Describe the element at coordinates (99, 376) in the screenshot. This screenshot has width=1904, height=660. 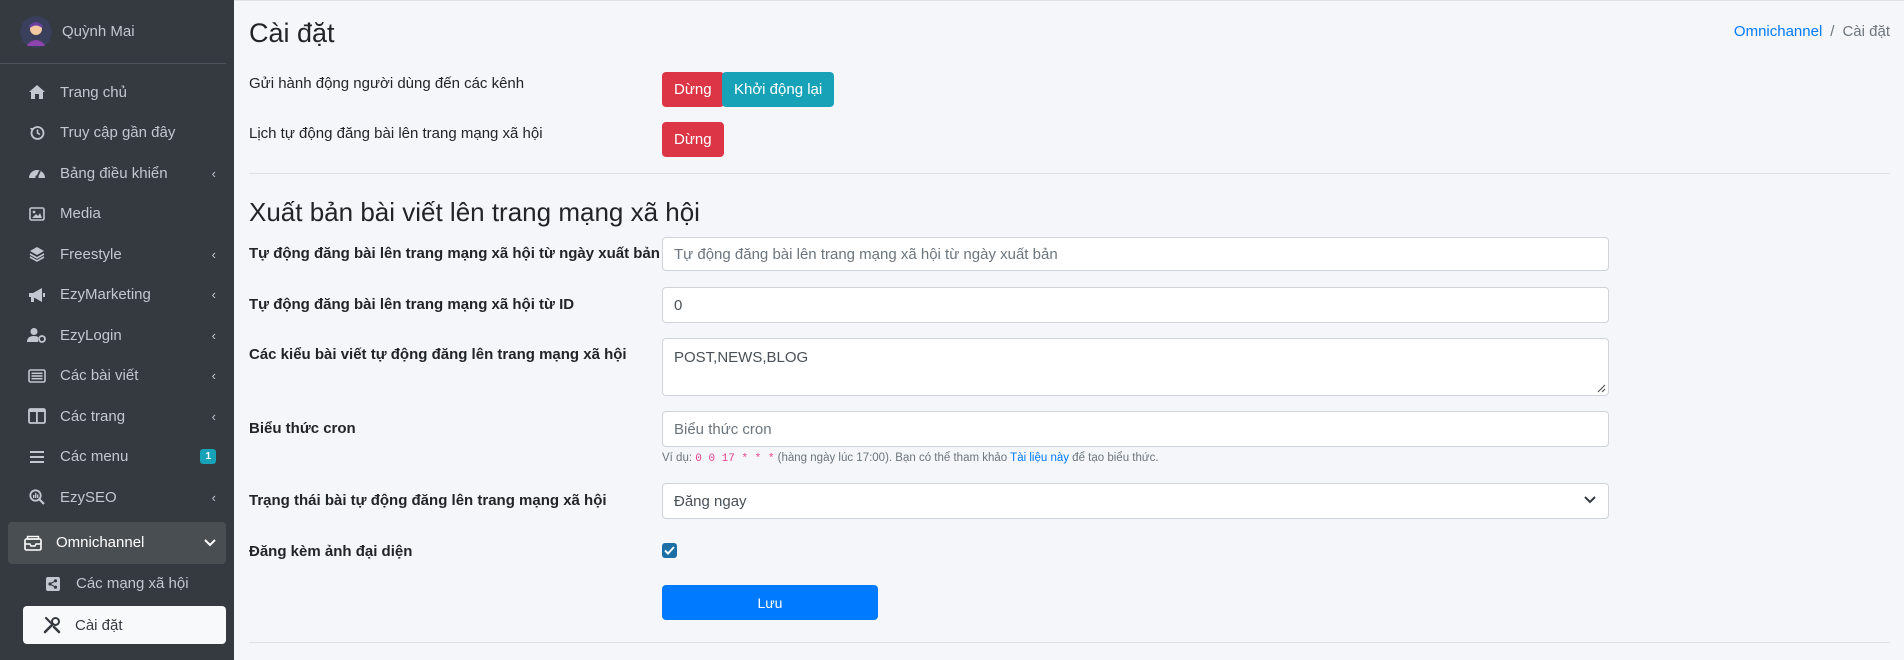
I see `sidebar-item-label: Các bài viết` at that location.